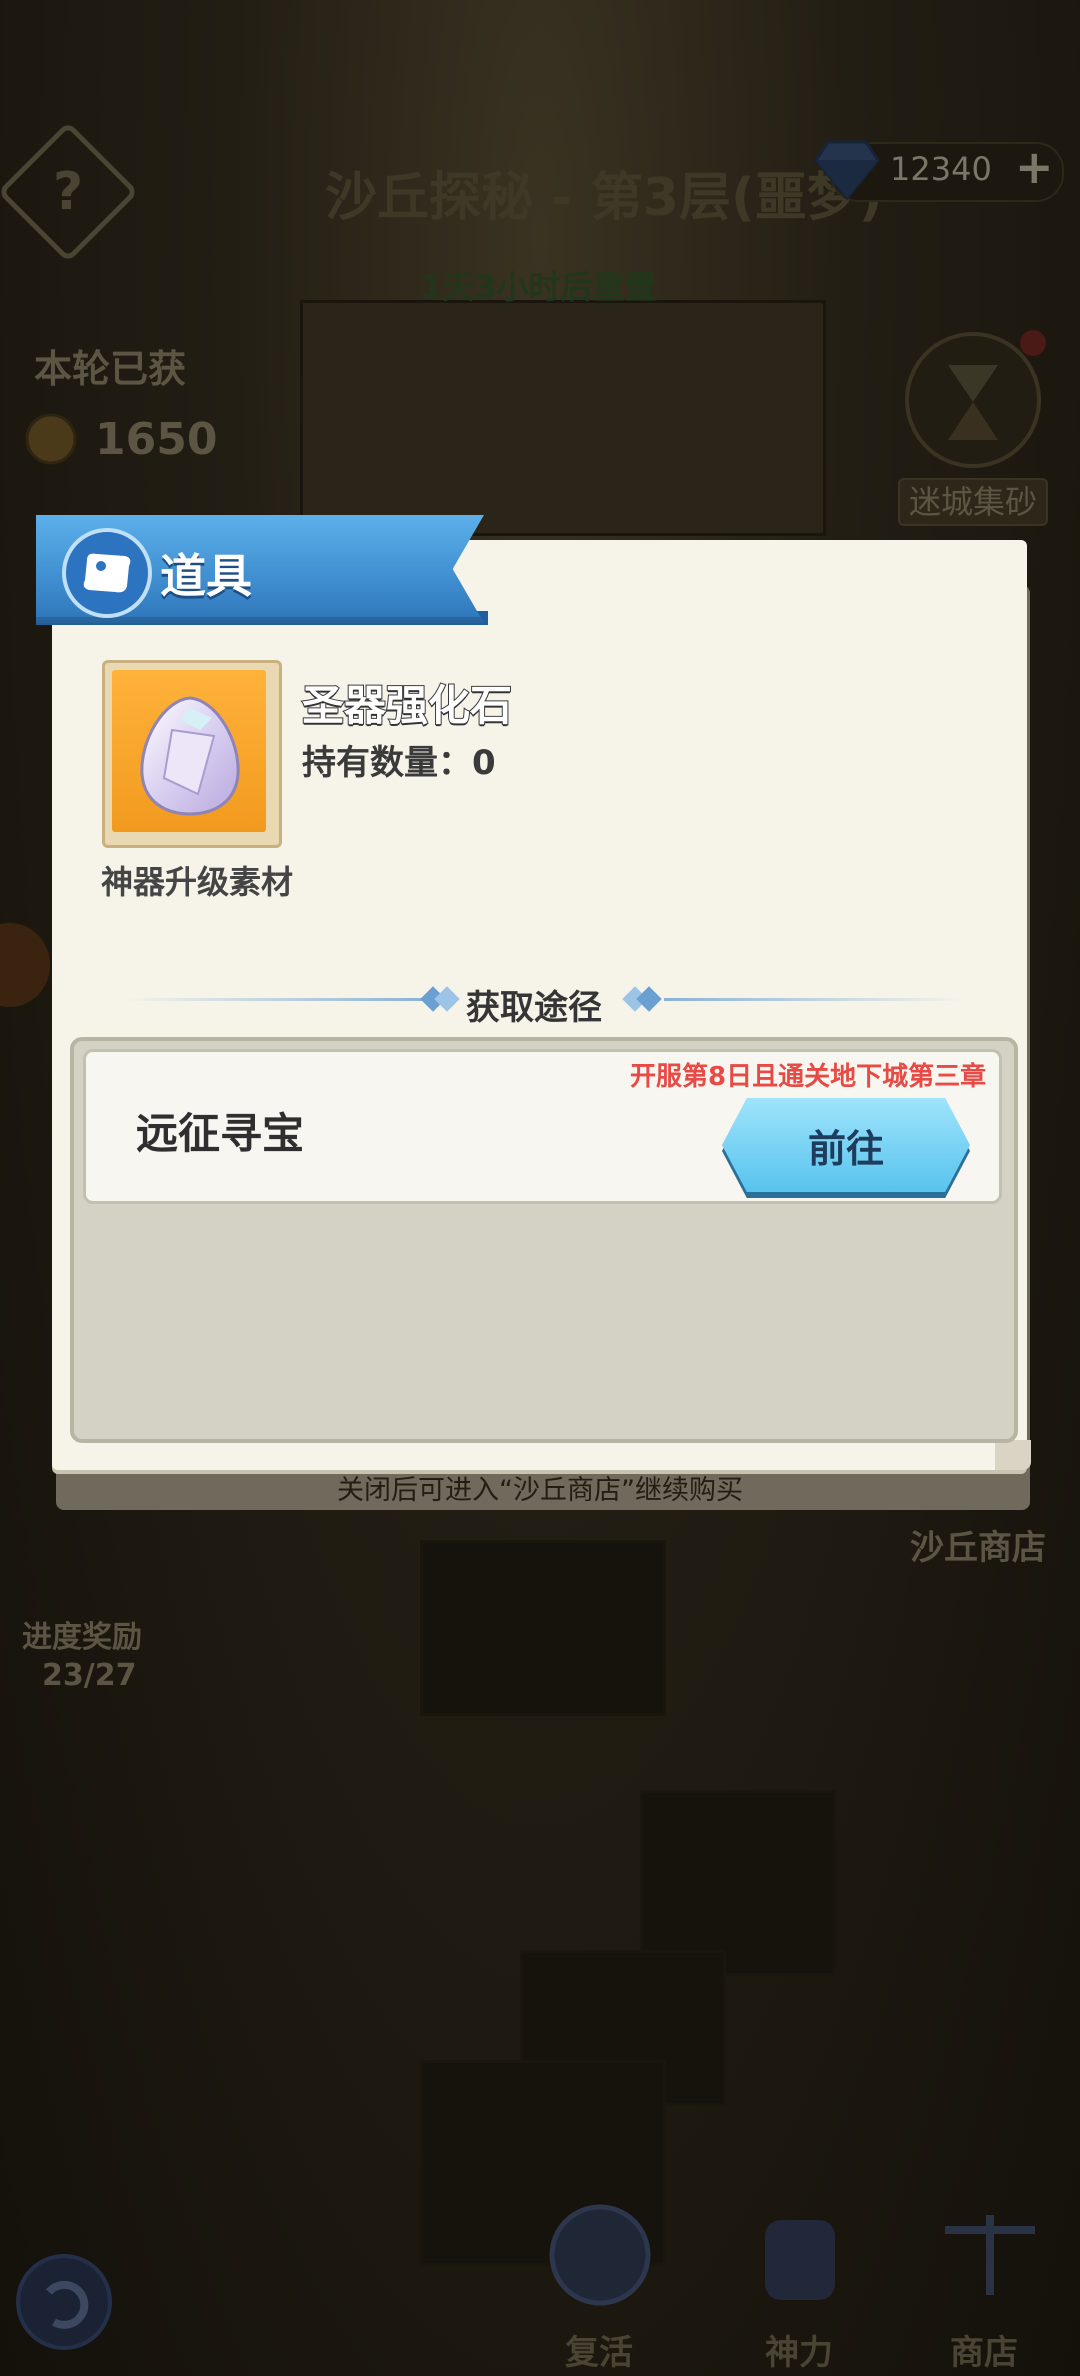 This screenshot has height=2376, width=1080. I want to click on item-quantity: 持有数量：0, so click(399, 763).